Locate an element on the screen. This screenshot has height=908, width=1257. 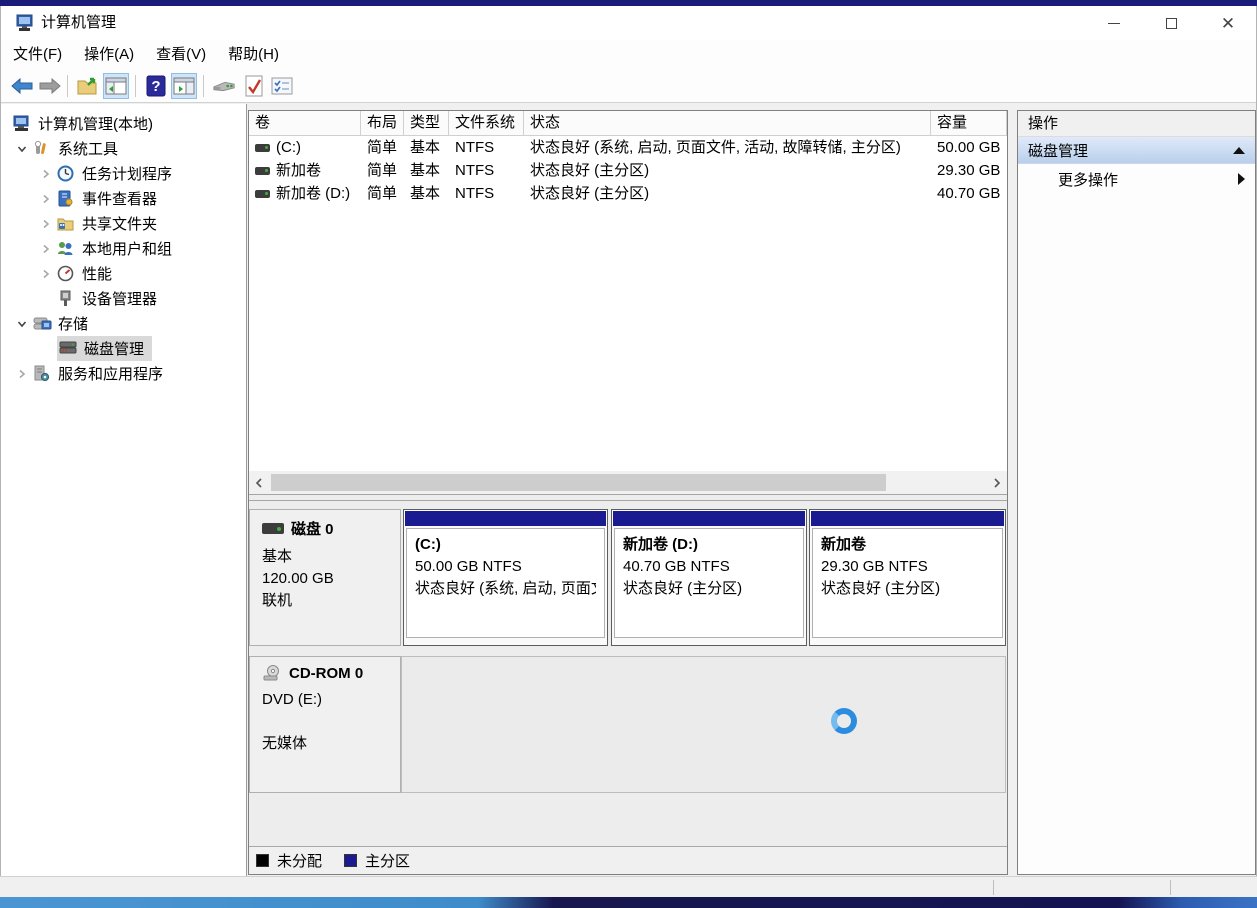
partition-new-volume: 新加卷 29.30 GB NTFS 状态良好 (主分区) is located at coordinates (907, 577).